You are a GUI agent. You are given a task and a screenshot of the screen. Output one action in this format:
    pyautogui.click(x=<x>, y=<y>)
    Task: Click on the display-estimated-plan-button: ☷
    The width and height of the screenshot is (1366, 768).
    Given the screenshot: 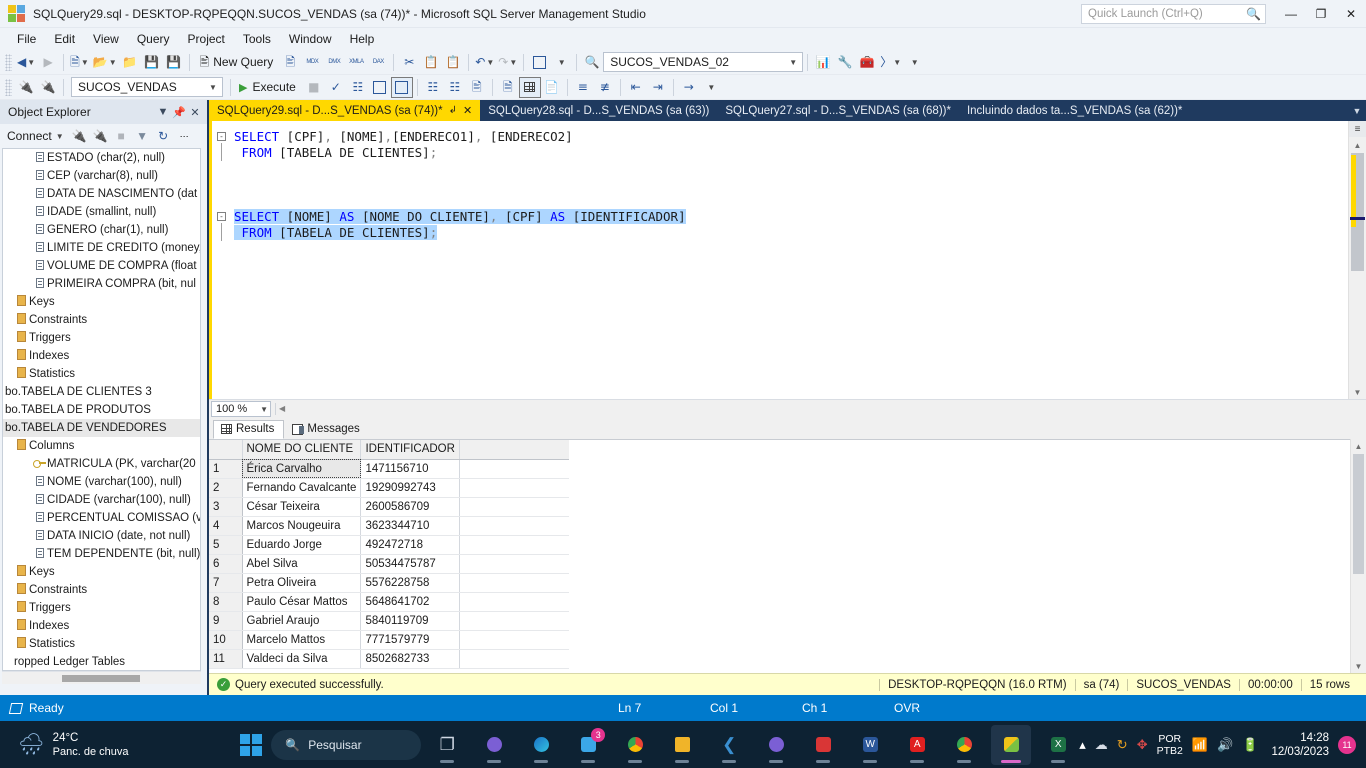 What is the action you would take?
    pyautogui.click(x=358, y=87)
    